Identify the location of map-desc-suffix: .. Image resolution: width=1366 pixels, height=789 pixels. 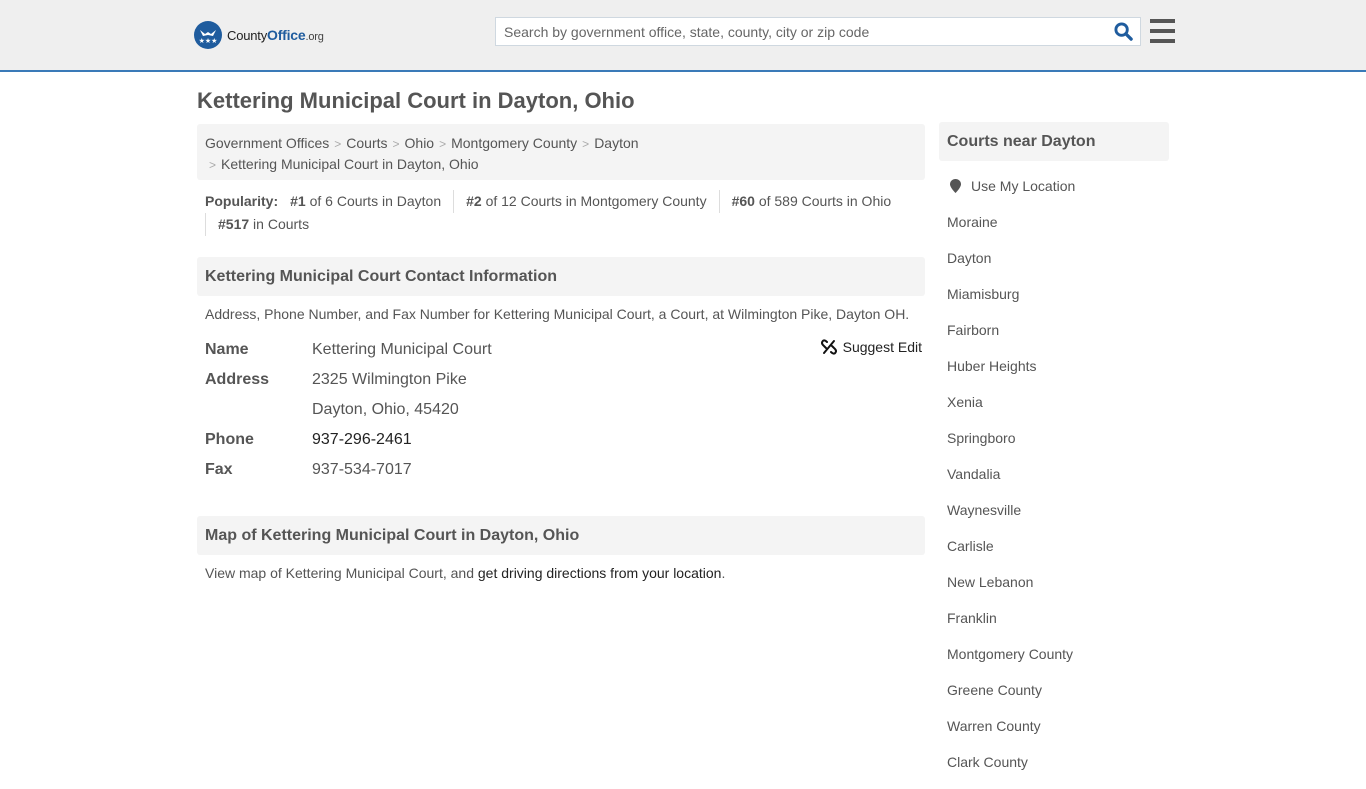
(723, 573).